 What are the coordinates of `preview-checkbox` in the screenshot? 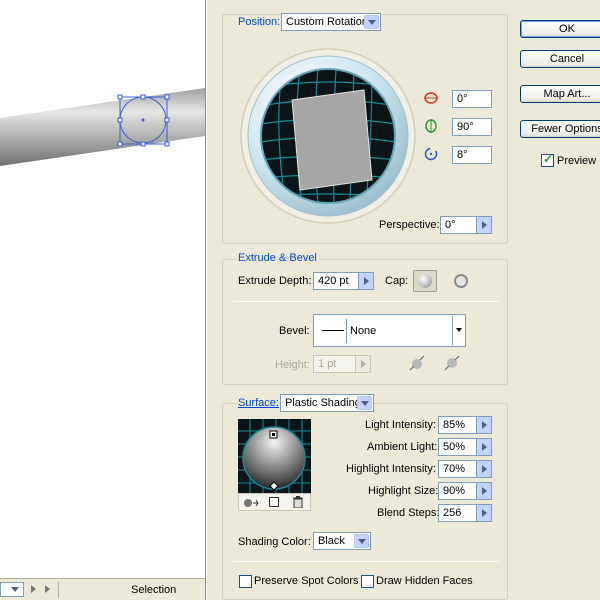 It's located at (547, 159).